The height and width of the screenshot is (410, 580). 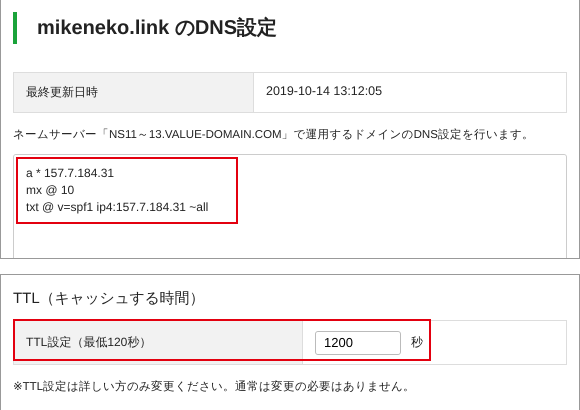 What do you see at coordinates (290, 28) in the screenshot?
I see `page-title: mikeneko.link のDNS設定` at bounding box center [290, 28].